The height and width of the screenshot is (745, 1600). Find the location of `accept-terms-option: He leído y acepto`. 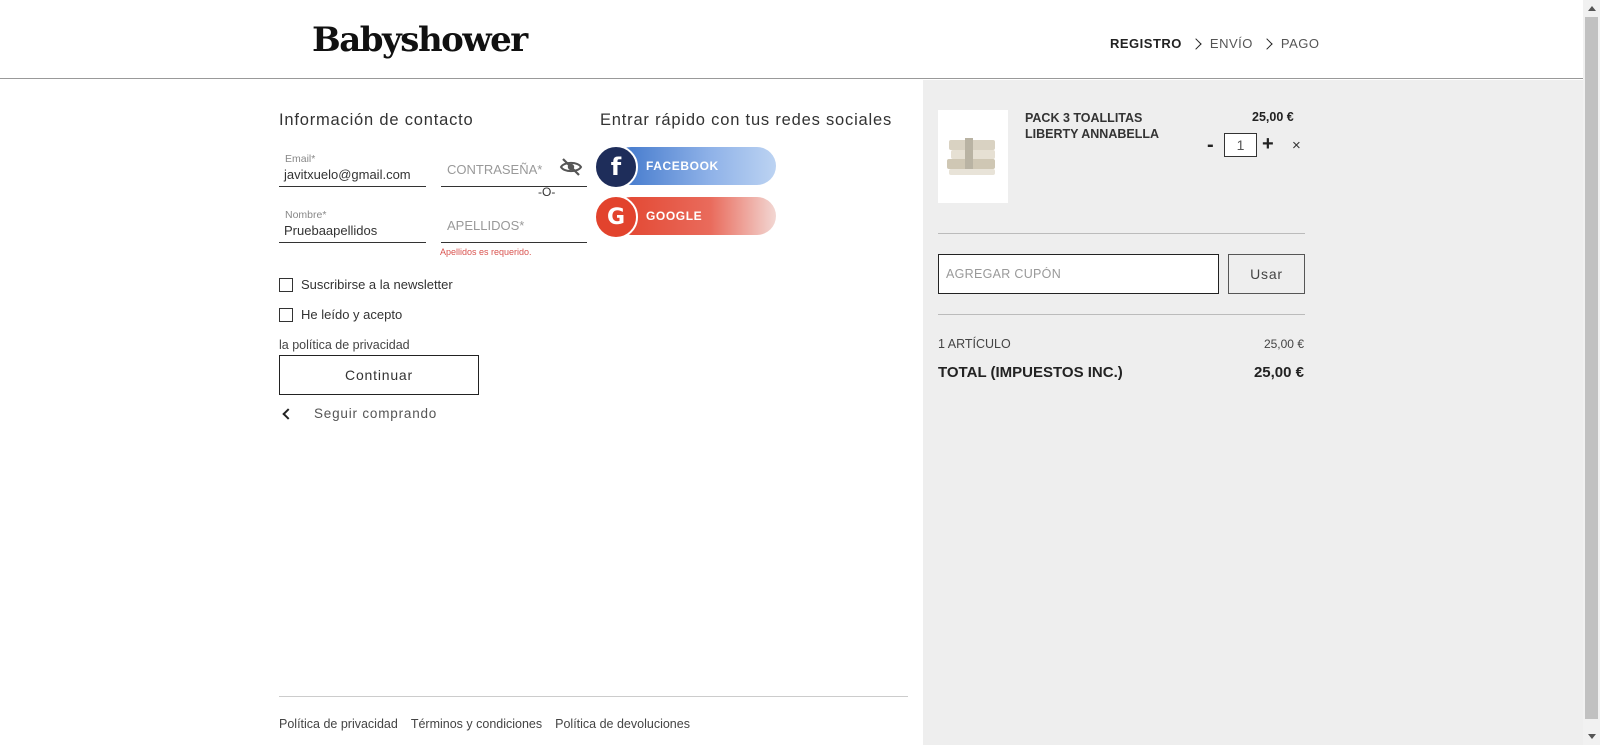

accept-terms-option: He leído y acepto is located at coordinates (340, 314).